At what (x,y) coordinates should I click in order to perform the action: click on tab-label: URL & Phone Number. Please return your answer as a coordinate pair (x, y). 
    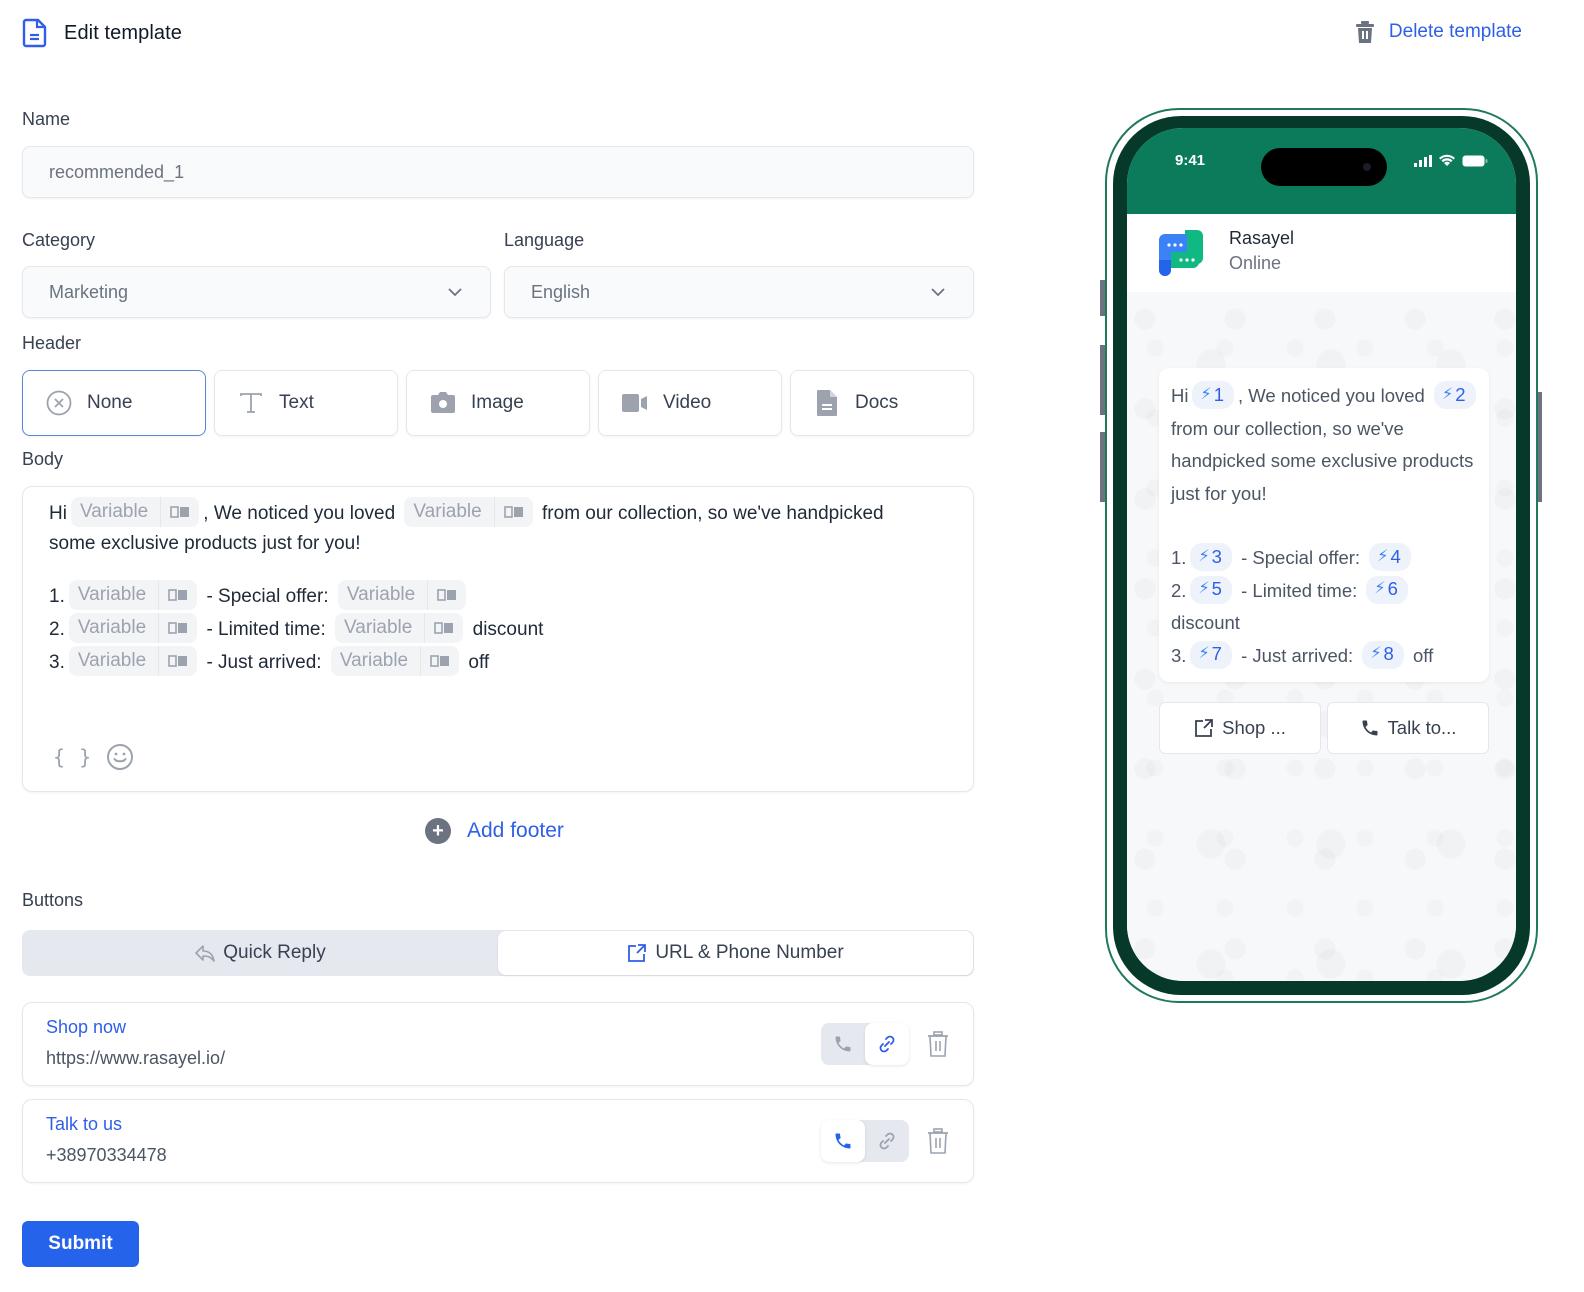
    Looking at the image, I should click on (749, 952).